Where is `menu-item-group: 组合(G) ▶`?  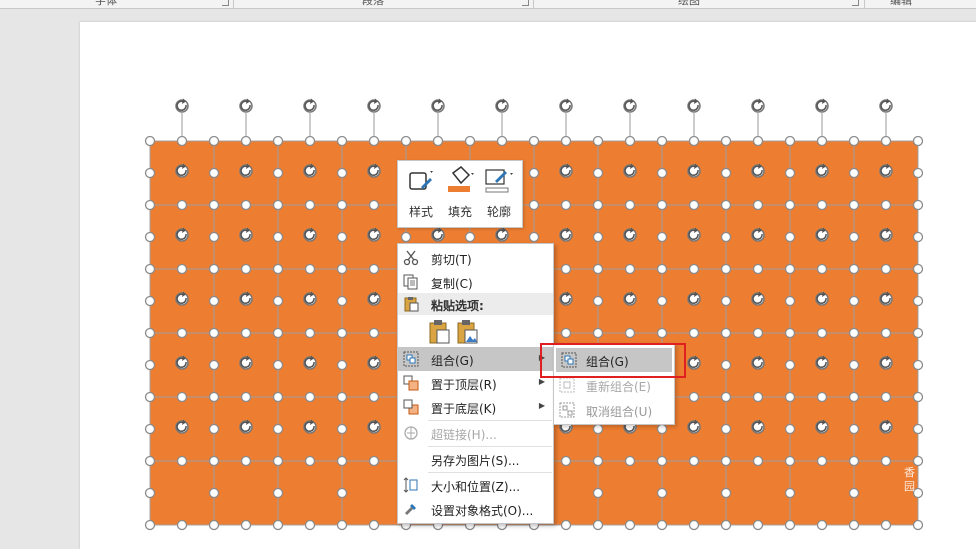
menu-item-group: 组合(G) ▶ is located at coordinates (475, 359).